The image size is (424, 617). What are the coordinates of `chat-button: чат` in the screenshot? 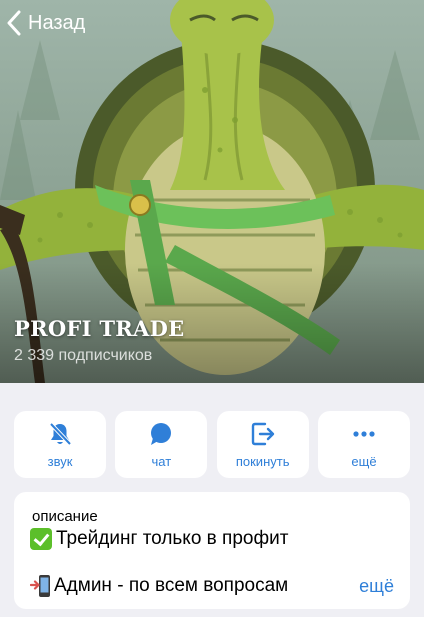 It's located at (161, 444).